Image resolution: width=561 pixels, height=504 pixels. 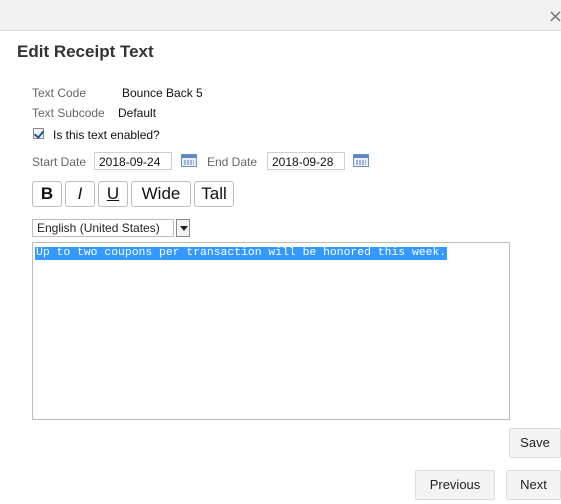 What do you see at coordinates (59, 93) in the screenshot?
I see `text-code-label: Text Code` at bounding box center [59, 93].